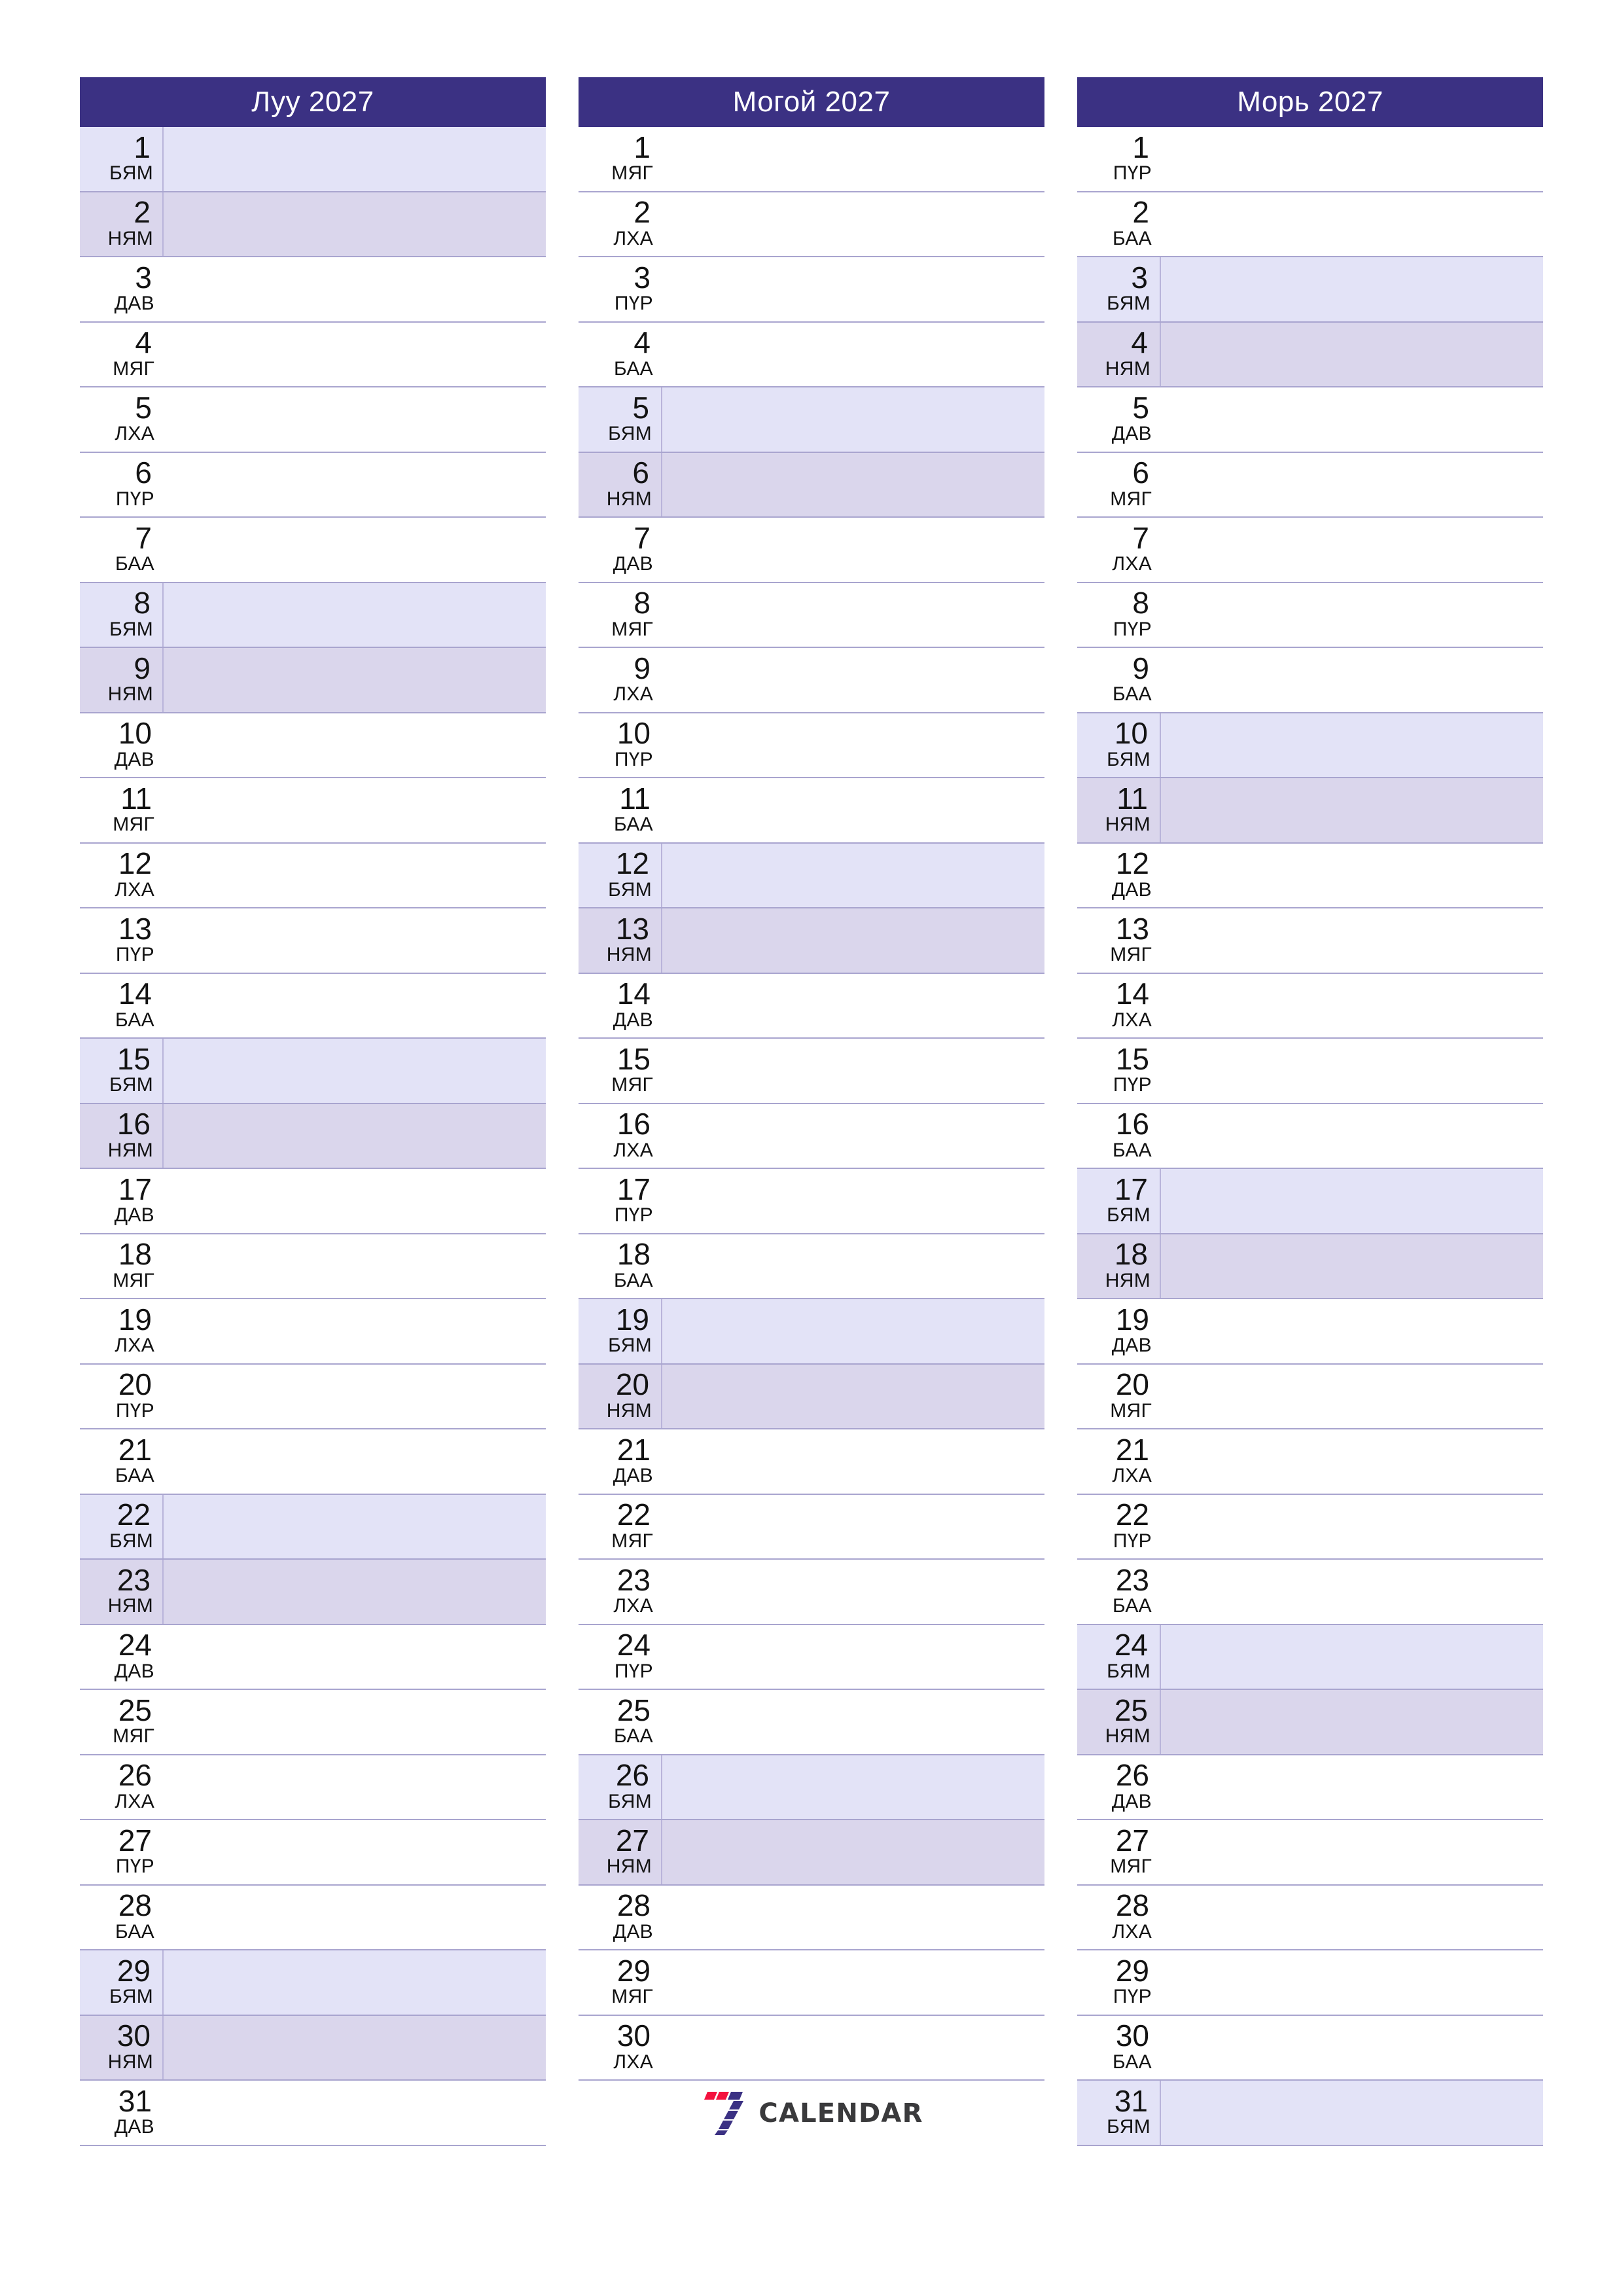 The height and width of the screenshot is (2296, 1623). I want to click on day-row: 14 БАА, so click(313, 1006).